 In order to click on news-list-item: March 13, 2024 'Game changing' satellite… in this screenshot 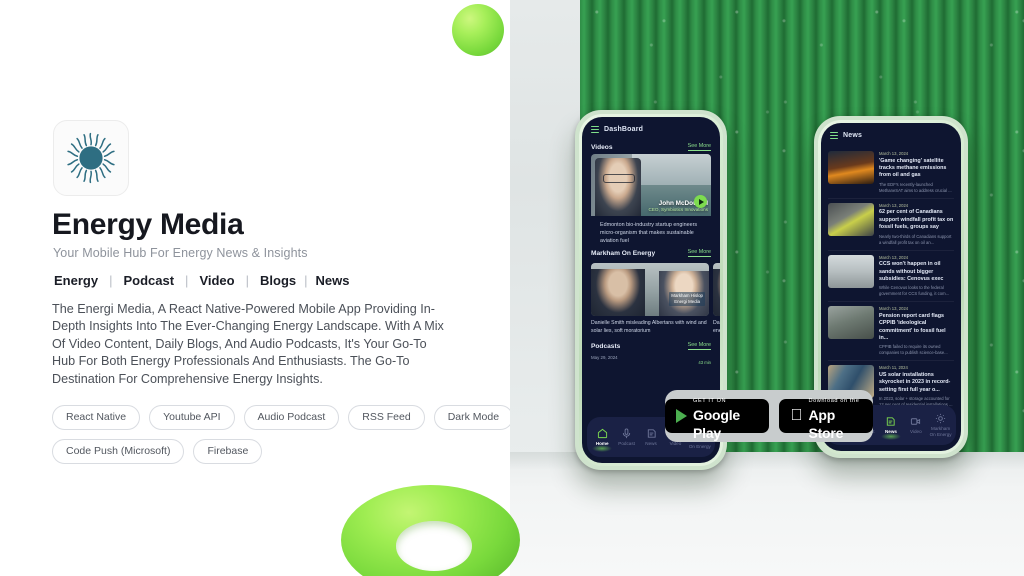, I will do `click(891, 173)`.